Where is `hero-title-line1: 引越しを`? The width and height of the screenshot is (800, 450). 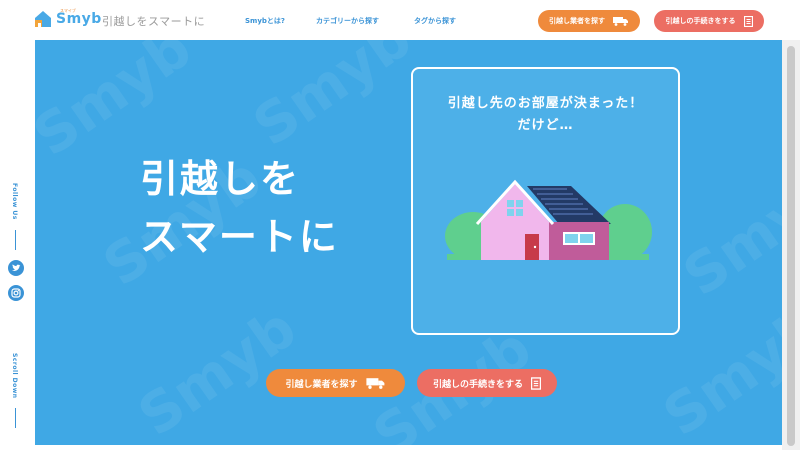 hero-title-line1: 引越しを is located at coordinates (220, 179).